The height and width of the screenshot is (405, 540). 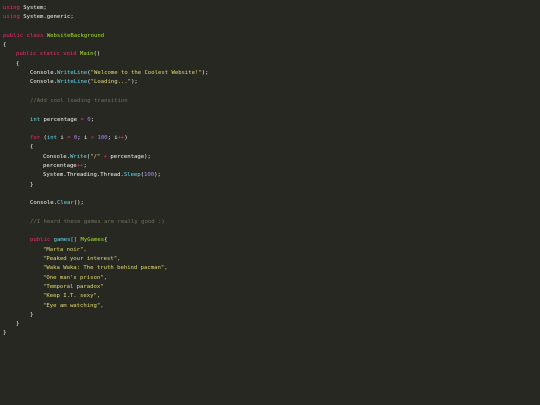 What do you see at coordinates (270, 138) in the screenshot?
I see `code-line-15: for (int i = 0; i < 100; i++)` at bounding box center [270, 138].